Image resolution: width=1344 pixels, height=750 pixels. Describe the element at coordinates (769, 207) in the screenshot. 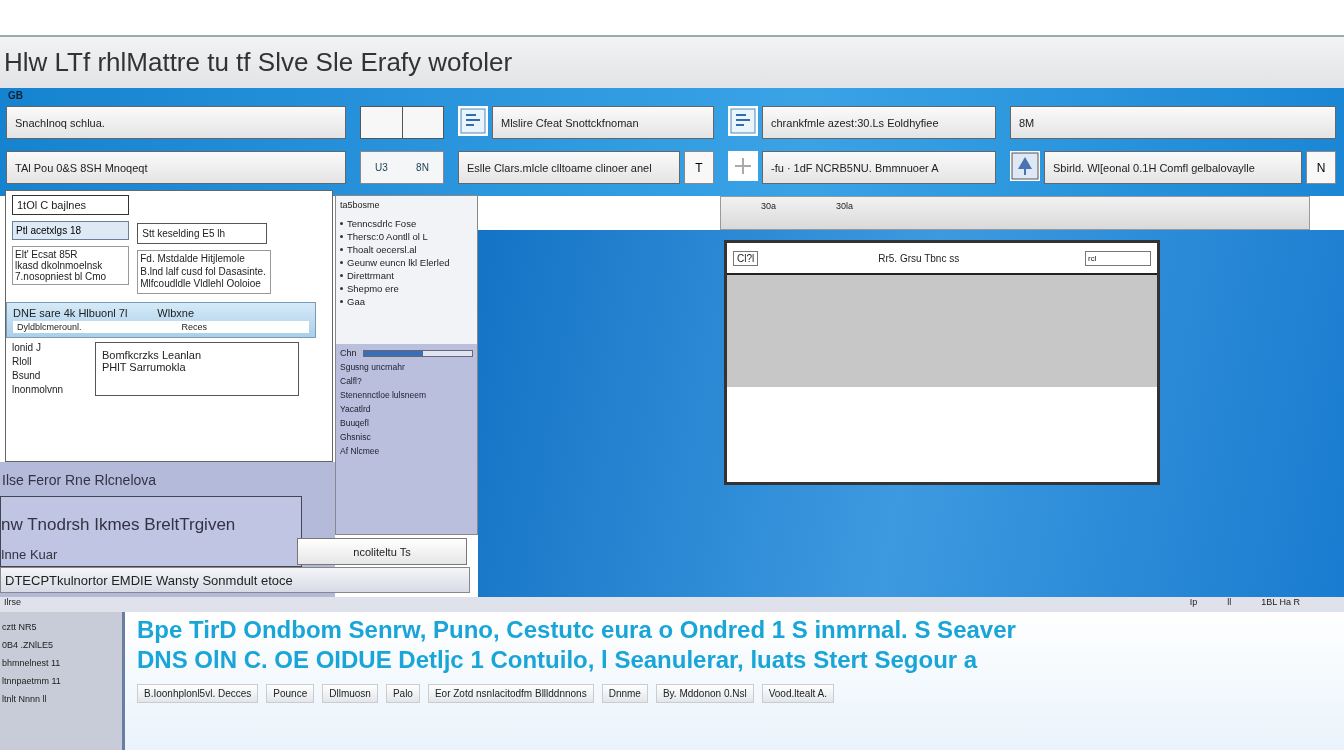

I see `bar-text: 30a` at that location.